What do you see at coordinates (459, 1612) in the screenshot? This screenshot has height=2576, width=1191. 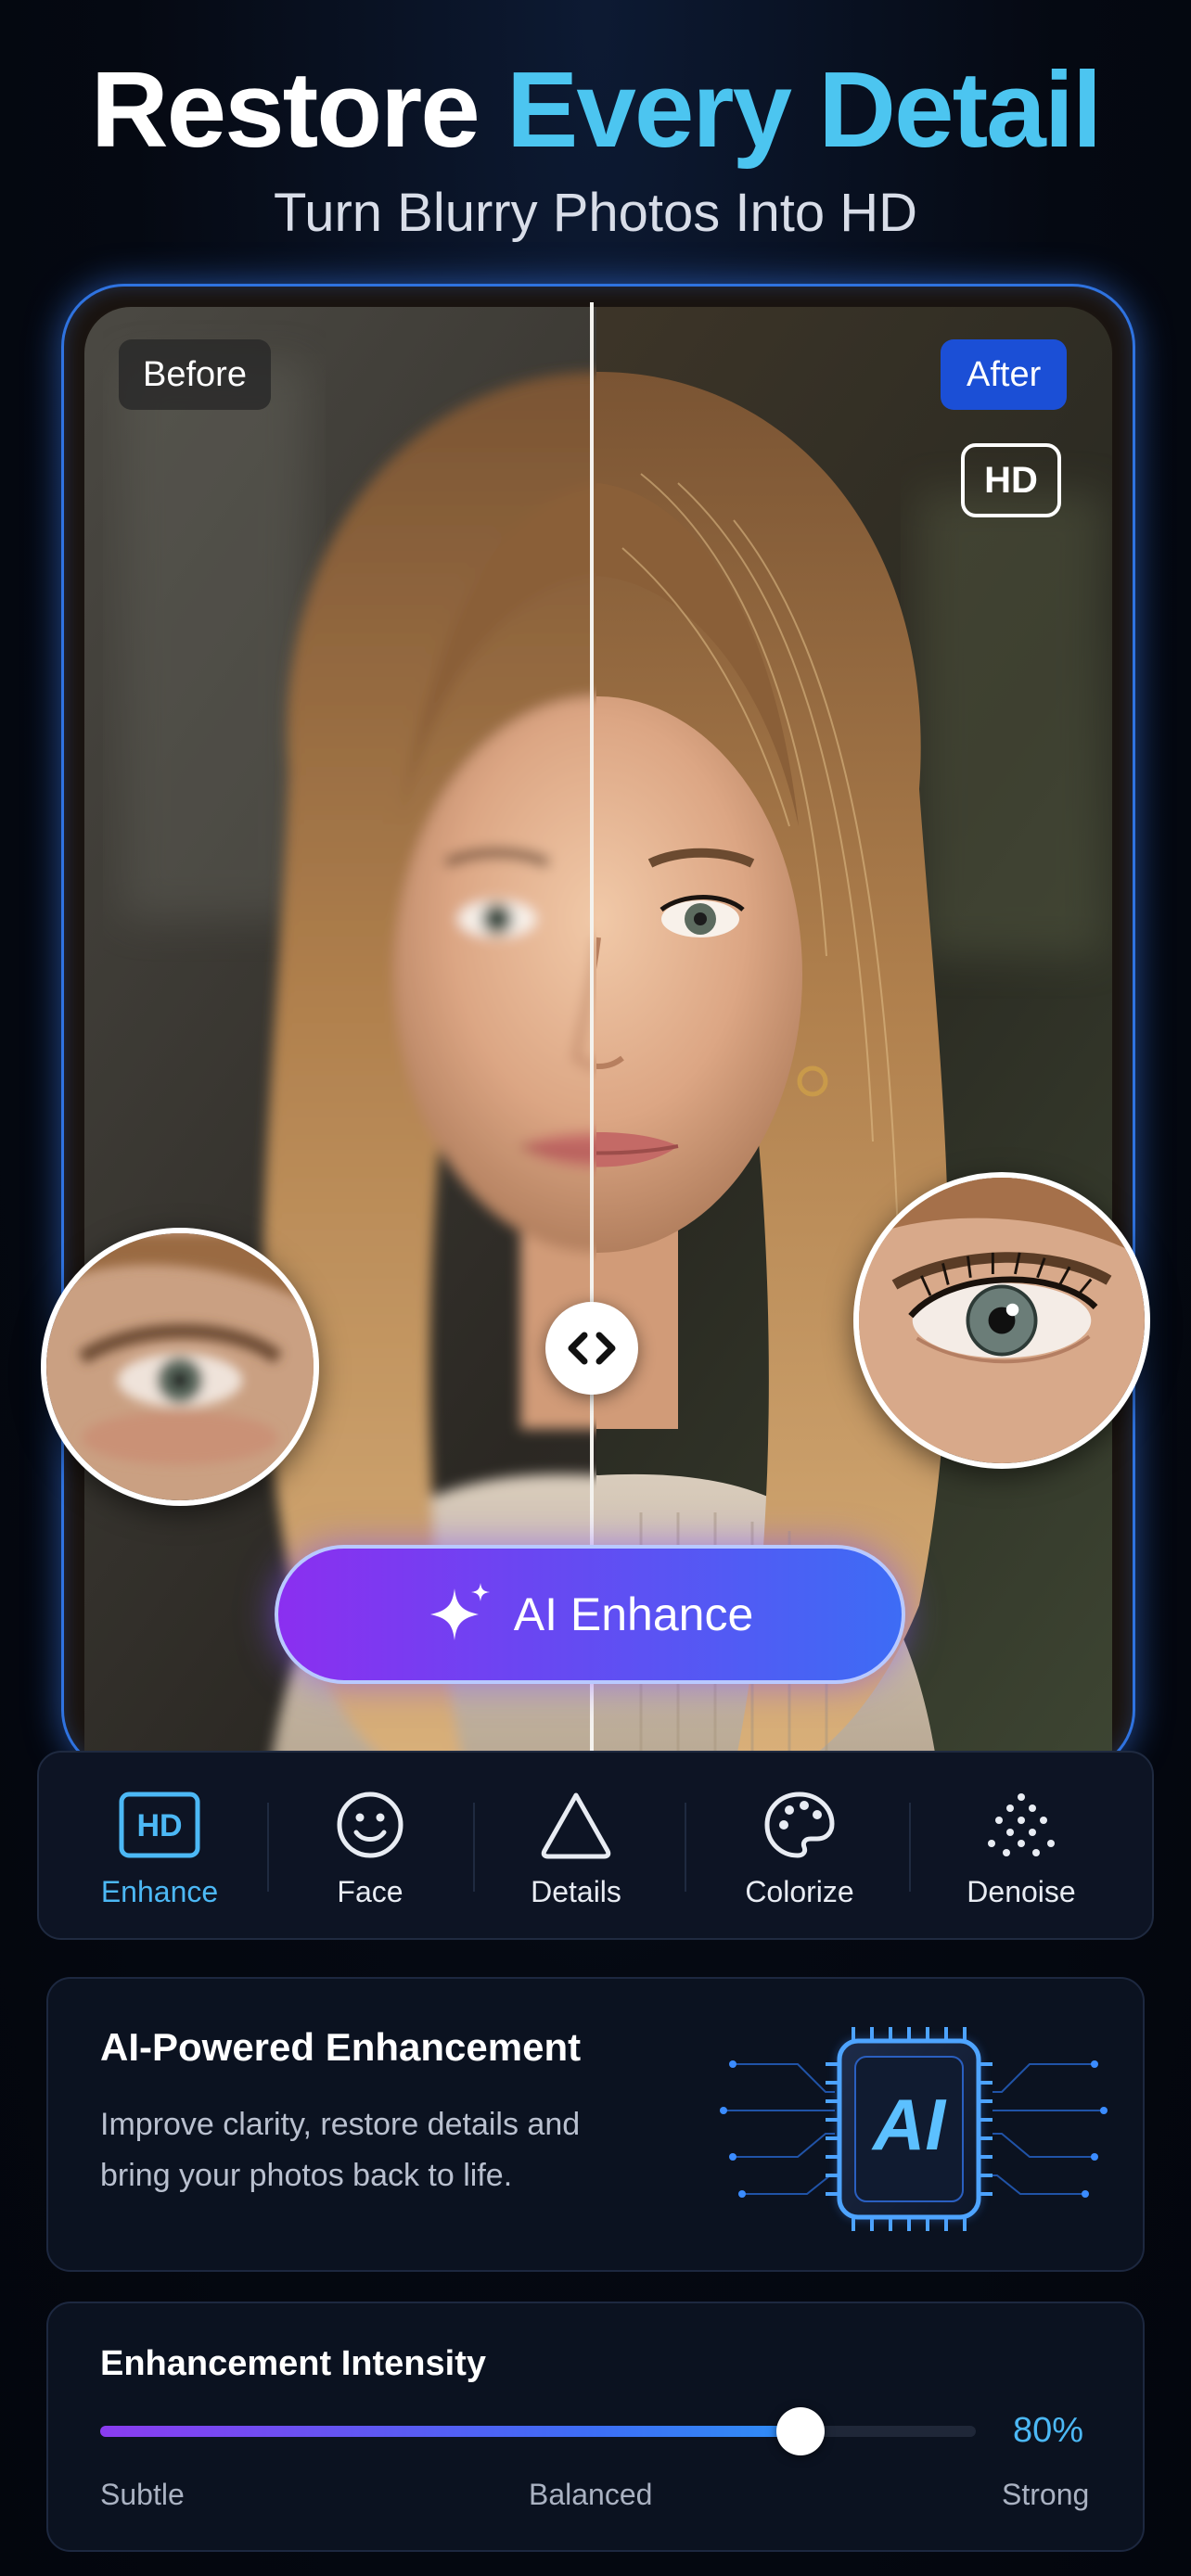 I see `sparkle-icon` at bounding box center [459, 1612].